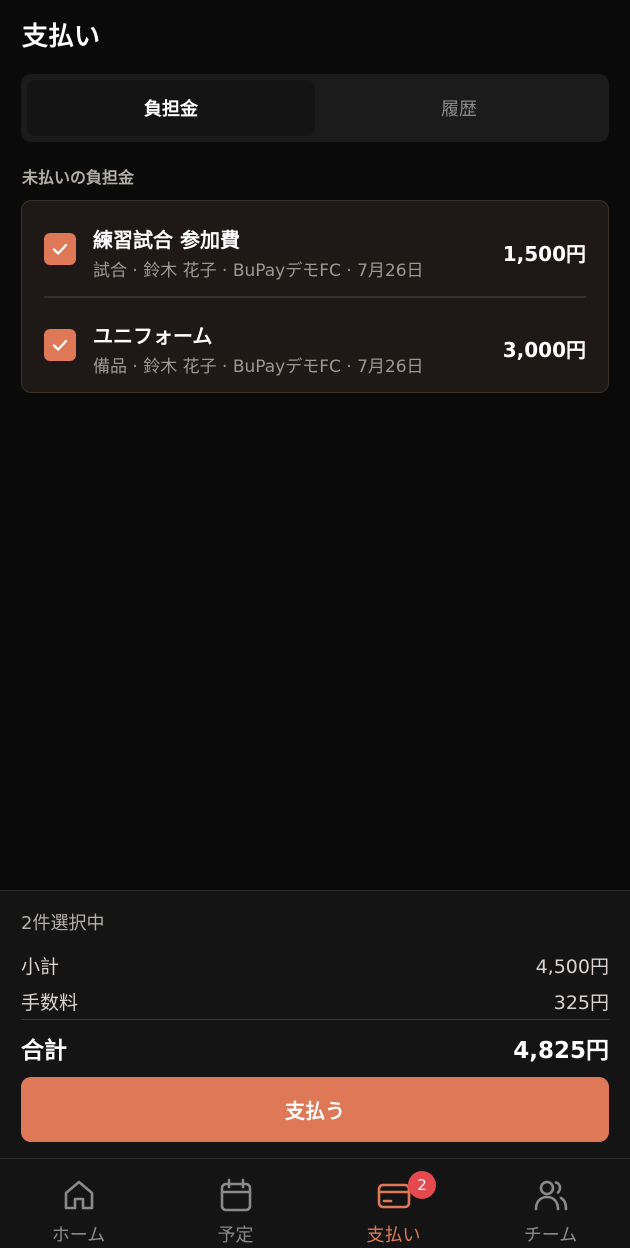  I want to click on credit-card-icon, so click(393, 1196).